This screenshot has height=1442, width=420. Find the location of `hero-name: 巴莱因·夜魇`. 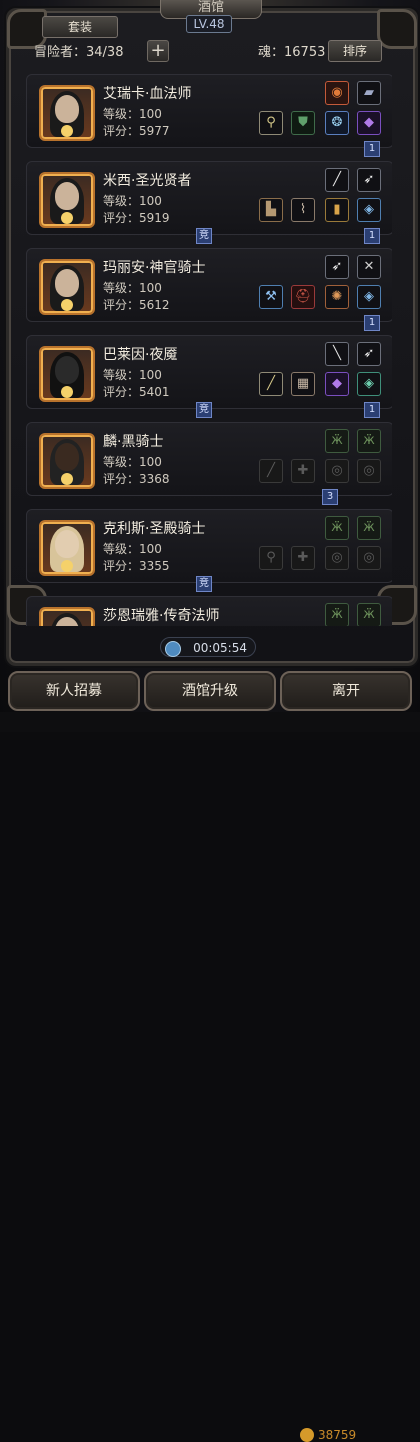

hero-name: 巴莱因·夜魇 is located at coordinates (140, 355).